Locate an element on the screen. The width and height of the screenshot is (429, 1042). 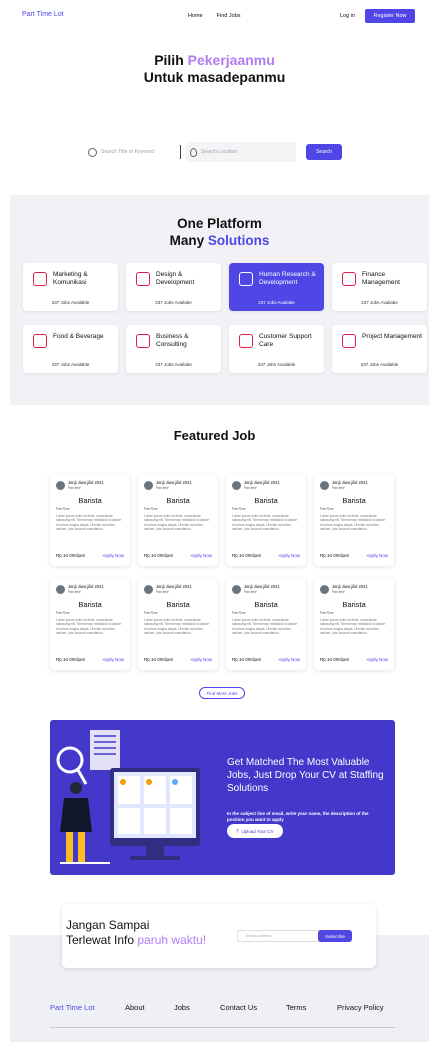
cv-illustration is located at coordinates (128, 797).